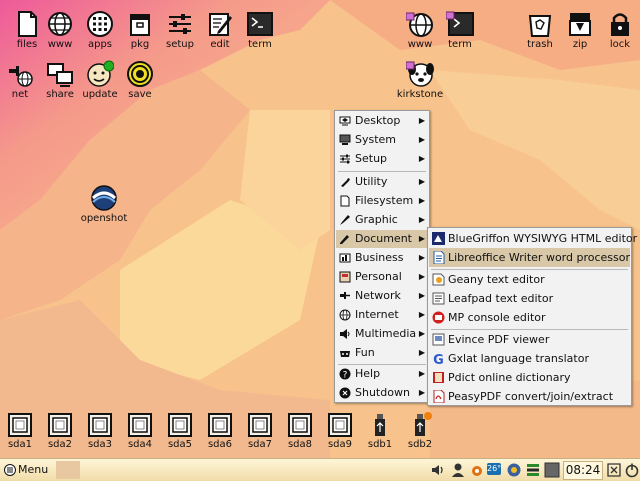 Image resolution: width=640 pixels, height=481 pixels. I want to click on submenu-item-bluegriffon: BlueGriffon WYSIWYG HTML editor, so click(533, 238).